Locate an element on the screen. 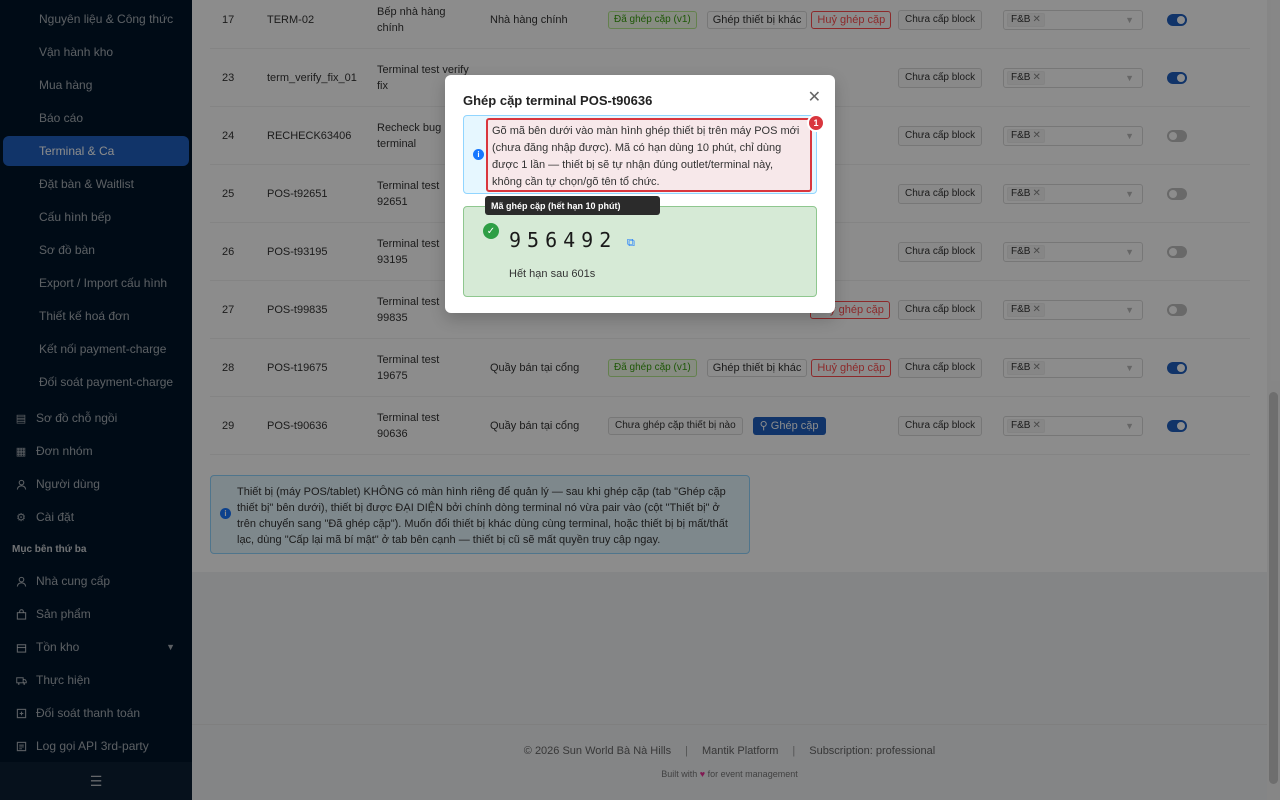  annotation-badge: 1 is located at coordinates (816, 123).